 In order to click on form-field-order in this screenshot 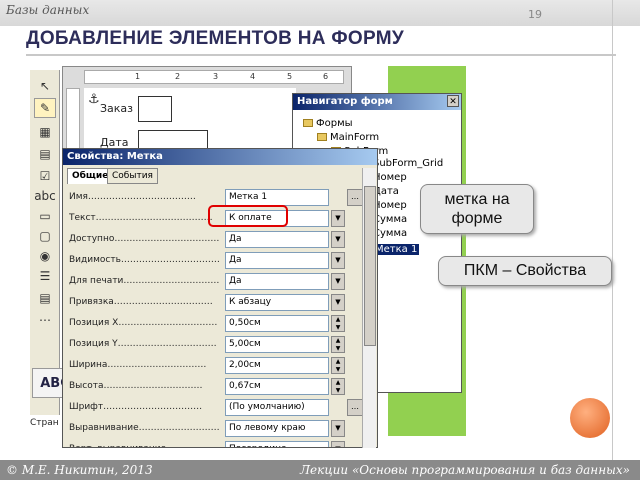, I will do `click(155, 109)`.